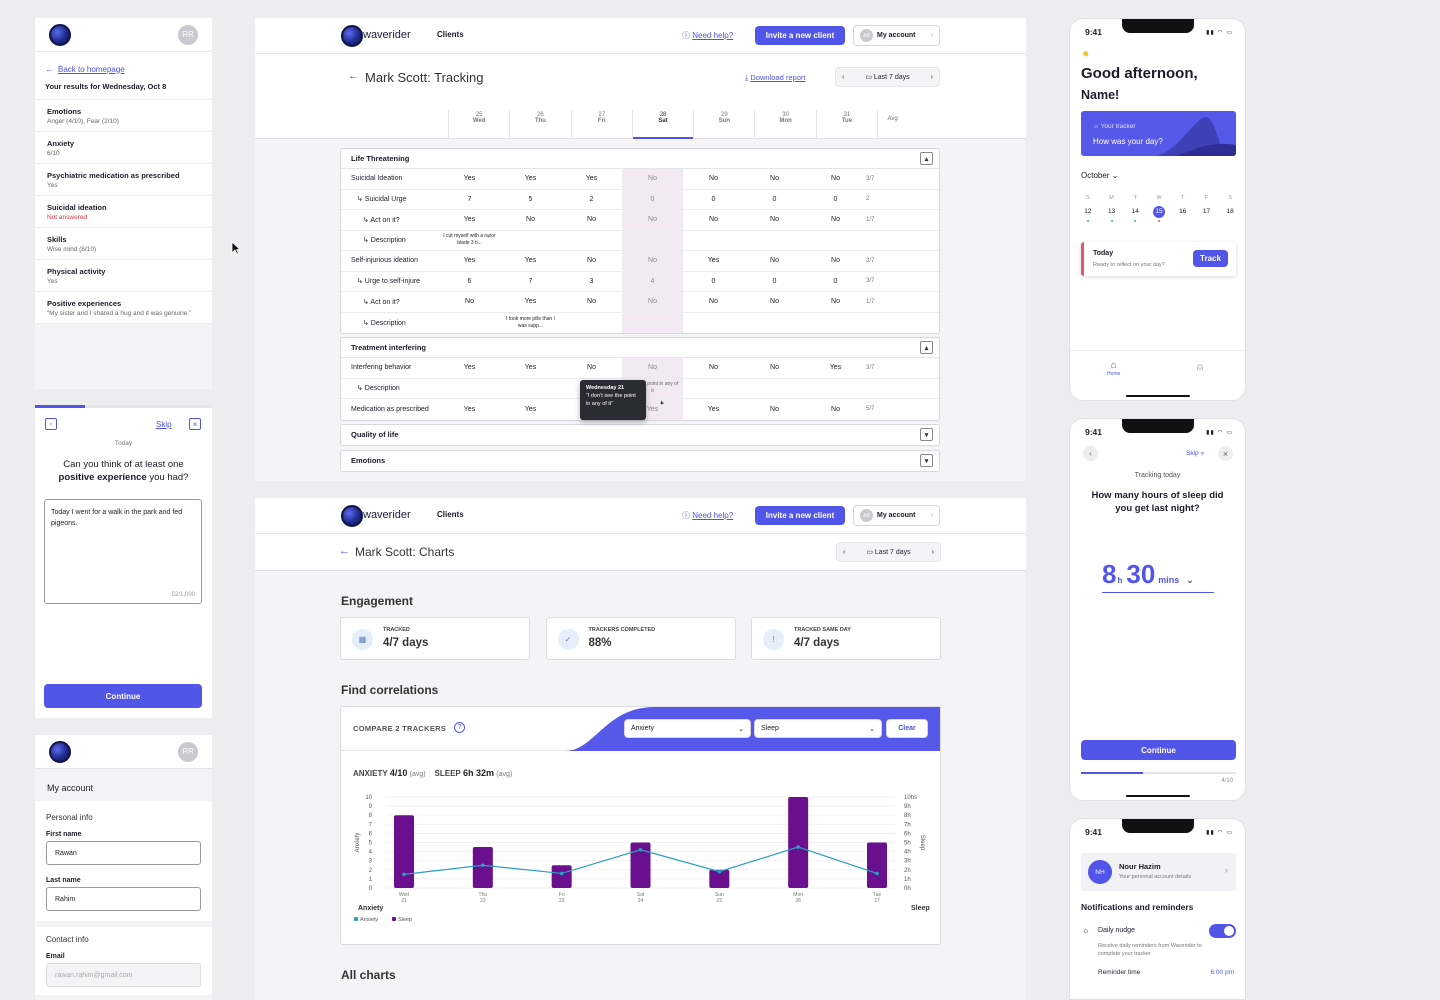 Image resolution: width=1440 pixels, height=1000 pixels. Describe the element at coordinates (926, 434) in the screenshot. I see `expand-icon: ▾` at that location.